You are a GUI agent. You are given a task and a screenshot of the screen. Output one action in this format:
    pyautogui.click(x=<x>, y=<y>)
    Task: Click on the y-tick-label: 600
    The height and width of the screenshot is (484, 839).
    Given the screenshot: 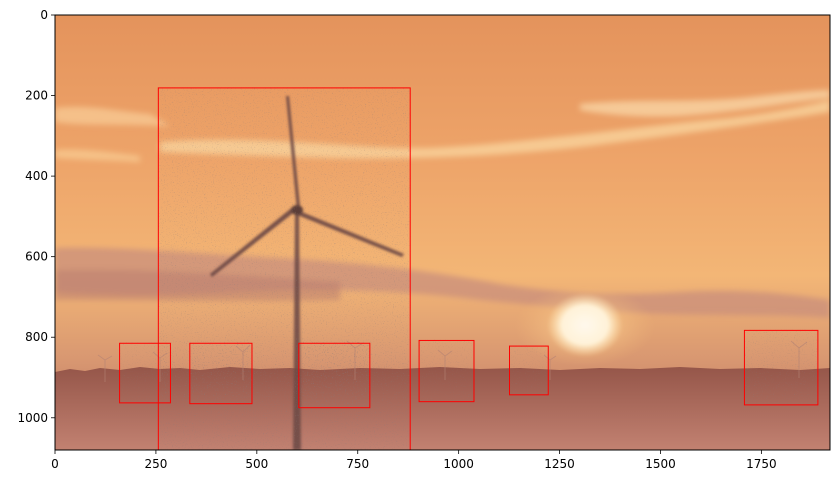 What is the action you would take?
    pyautogui.click(x=36, y=257)
    